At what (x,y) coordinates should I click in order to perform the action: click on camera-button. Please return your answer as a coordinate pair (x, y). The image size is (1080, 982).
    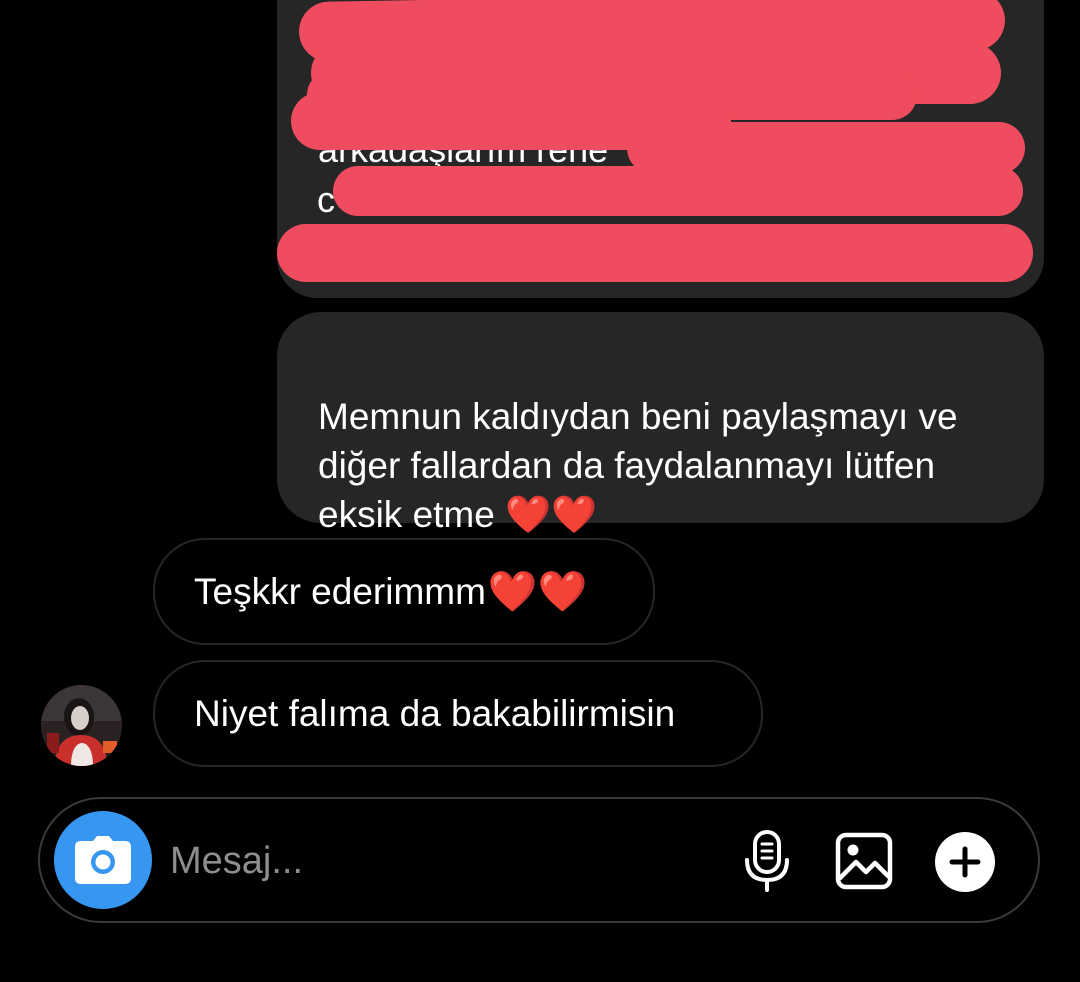
    Looking at the image, I should click on (103, 860).